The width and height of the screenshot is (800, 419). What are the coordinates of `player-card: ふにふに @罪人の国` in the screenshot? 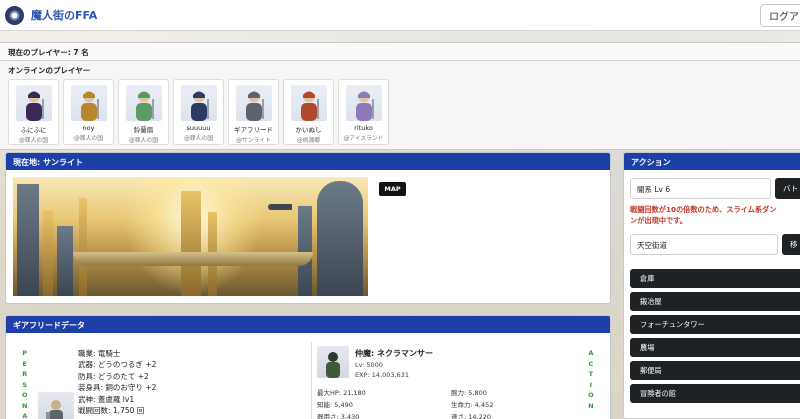 It's located at (33, 112).